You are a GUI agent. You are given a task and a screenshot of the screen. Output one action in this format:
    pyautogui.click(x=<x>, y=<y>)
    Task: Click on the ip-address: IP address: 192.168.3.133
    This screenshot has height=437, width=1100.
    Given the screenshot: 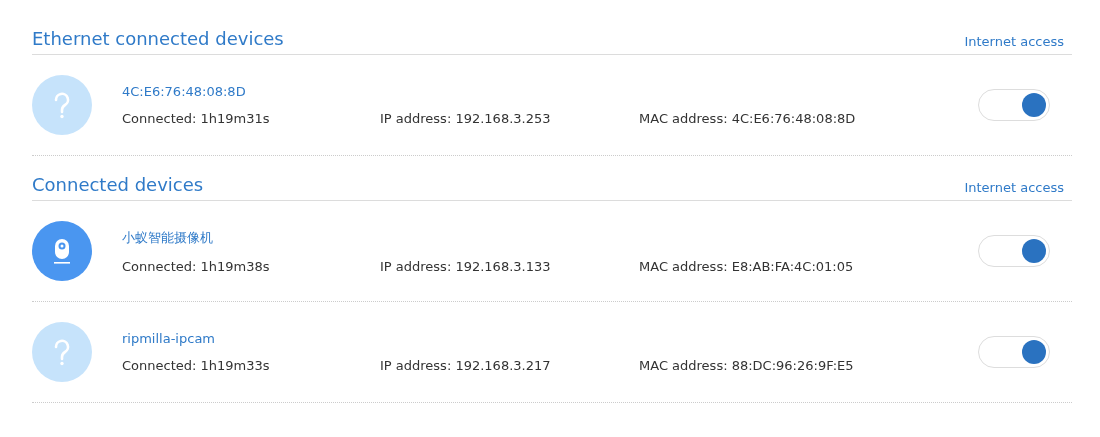 What is the action you would take?
    pyautogui.click(x=466, y=266)
    